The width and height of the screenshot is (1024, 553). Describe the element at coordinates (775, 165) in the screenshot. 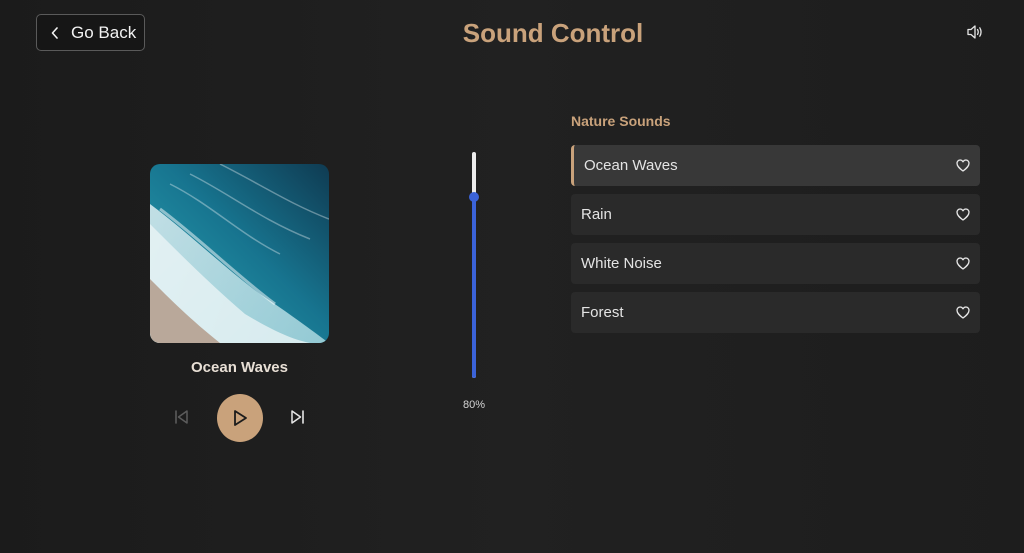

I see `sound-item-ocean-waves: Ocean Waves` at that location.